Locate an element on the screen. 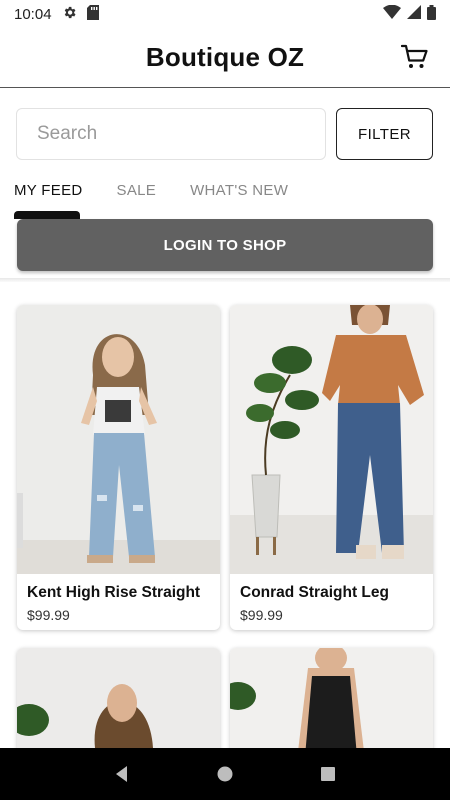 Image resolution: width=450 pixels, height=800 pixels. active-tab-indicator is located at coordinates (47, 215).